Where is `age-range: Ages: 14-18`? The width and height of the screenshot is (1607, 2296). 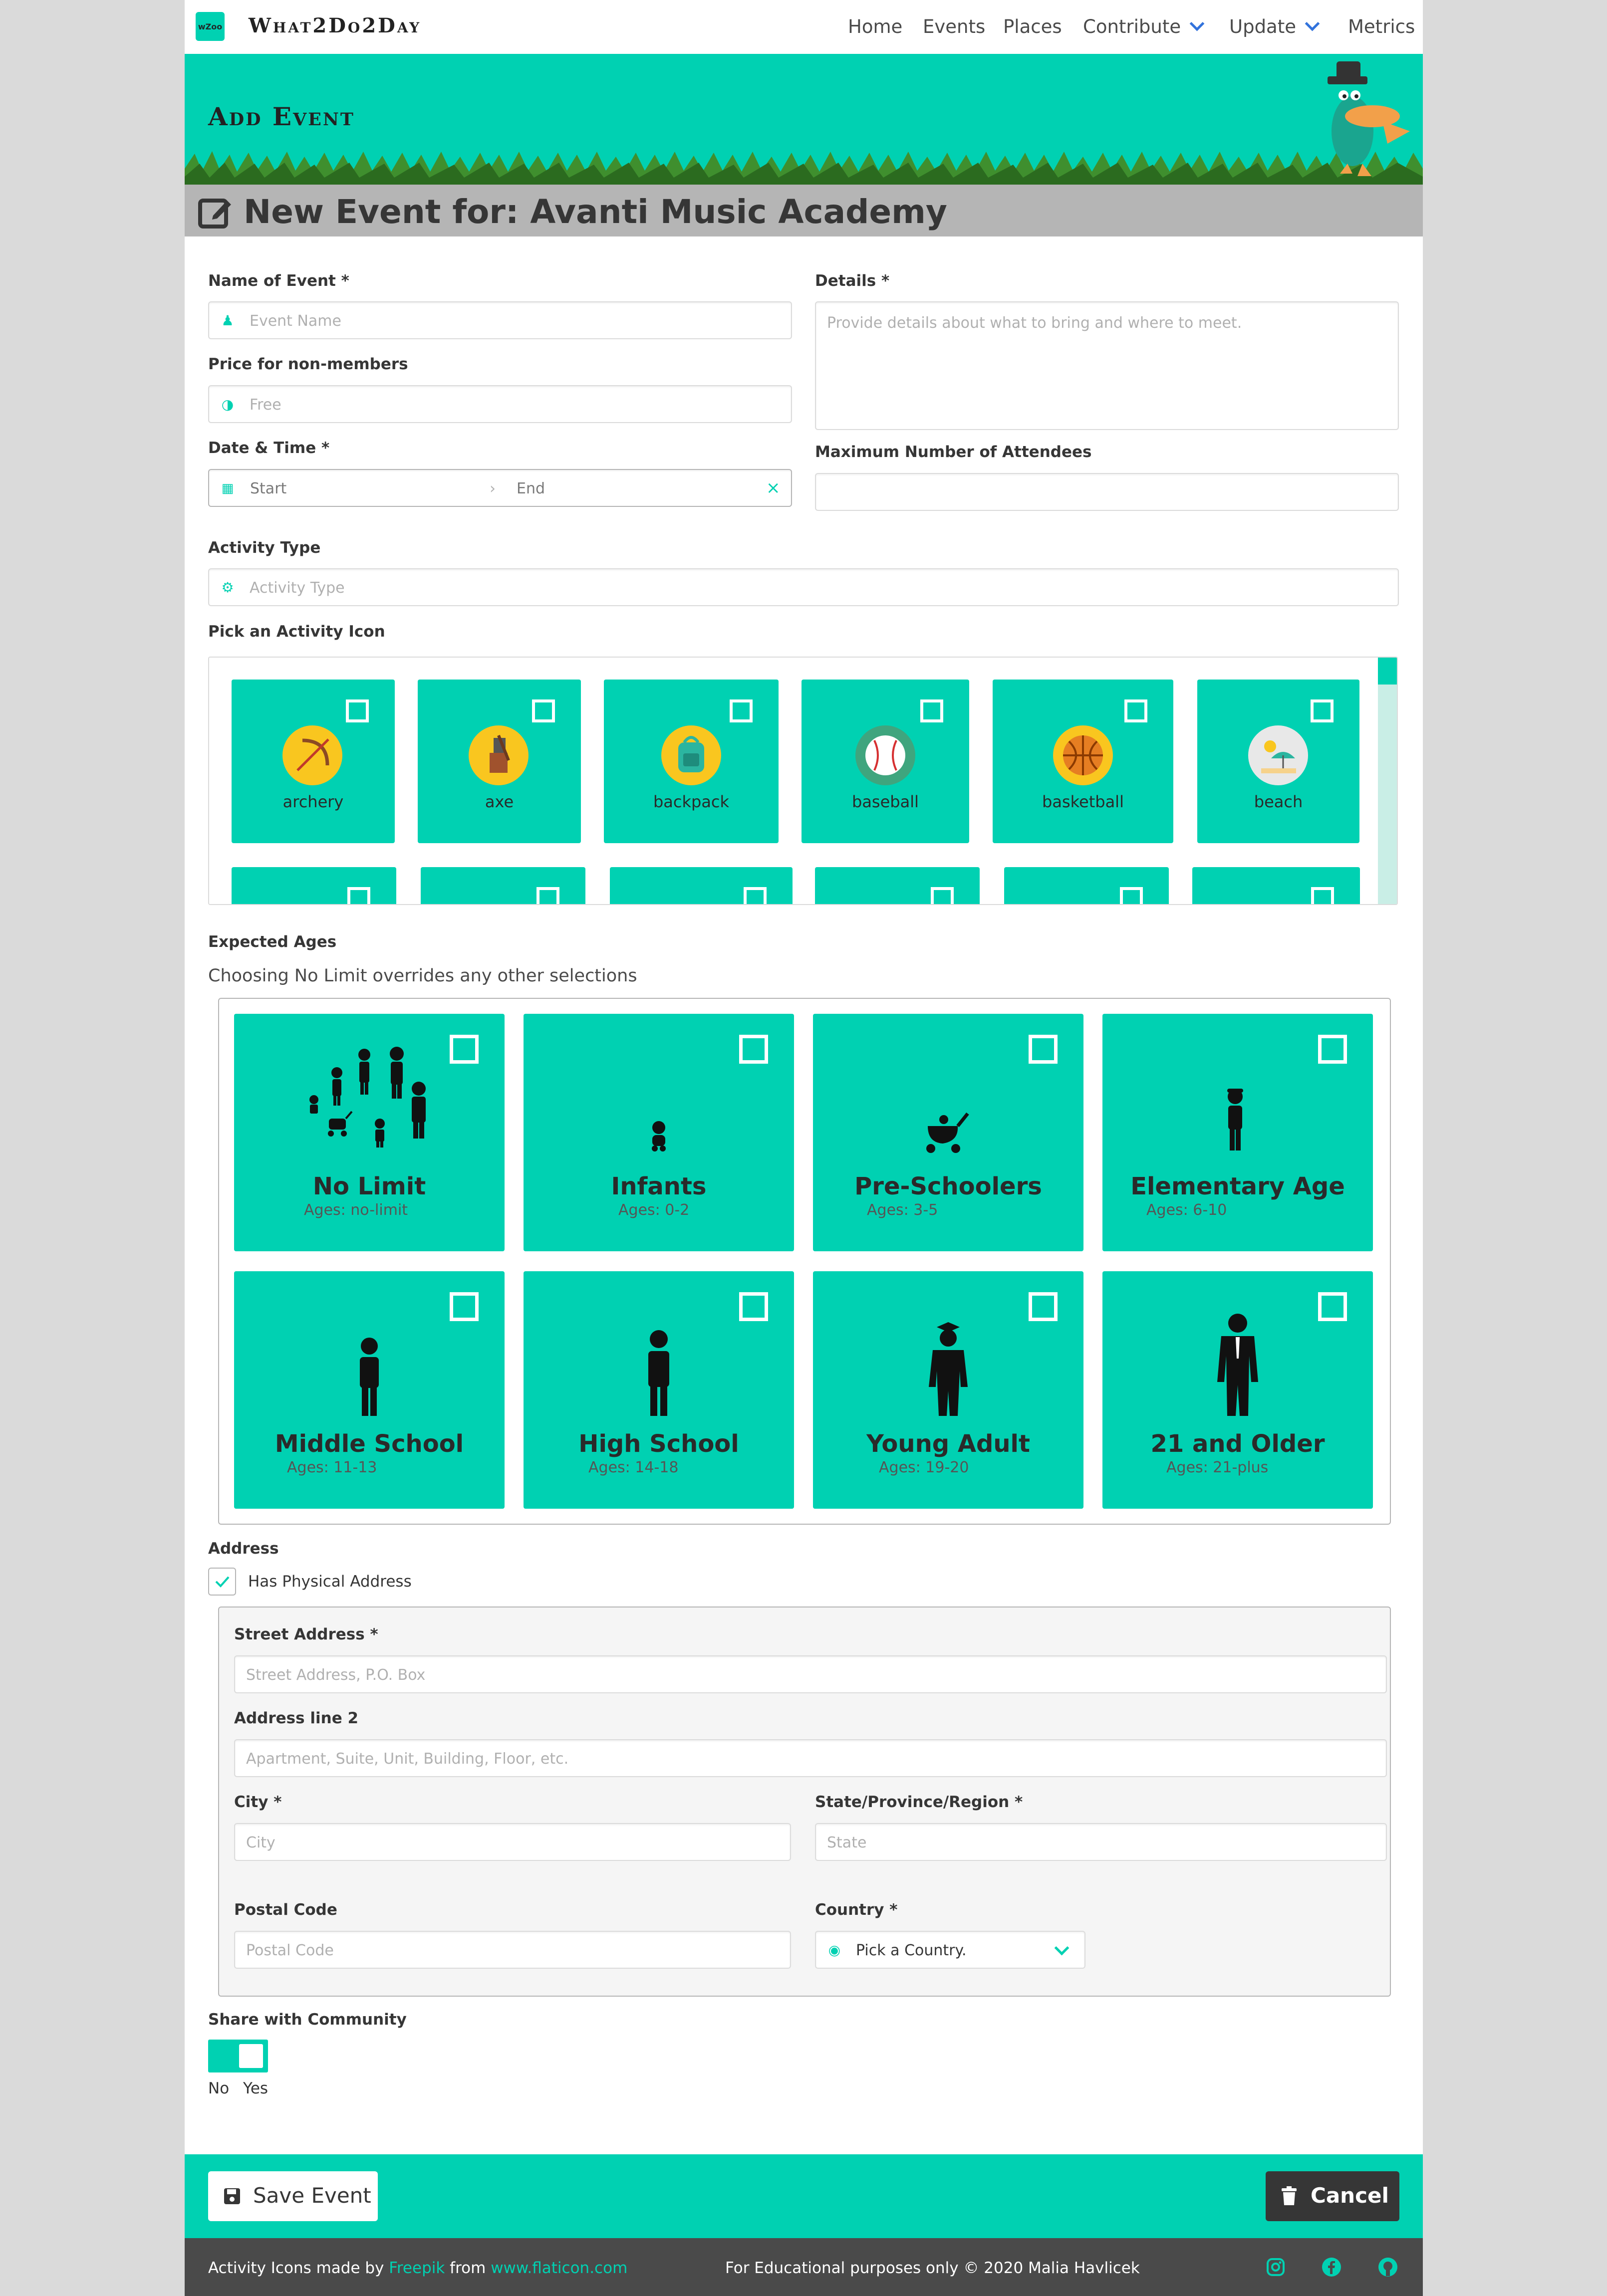 age-range: Ages: 14-18 is located at coordinates (633, 1467).